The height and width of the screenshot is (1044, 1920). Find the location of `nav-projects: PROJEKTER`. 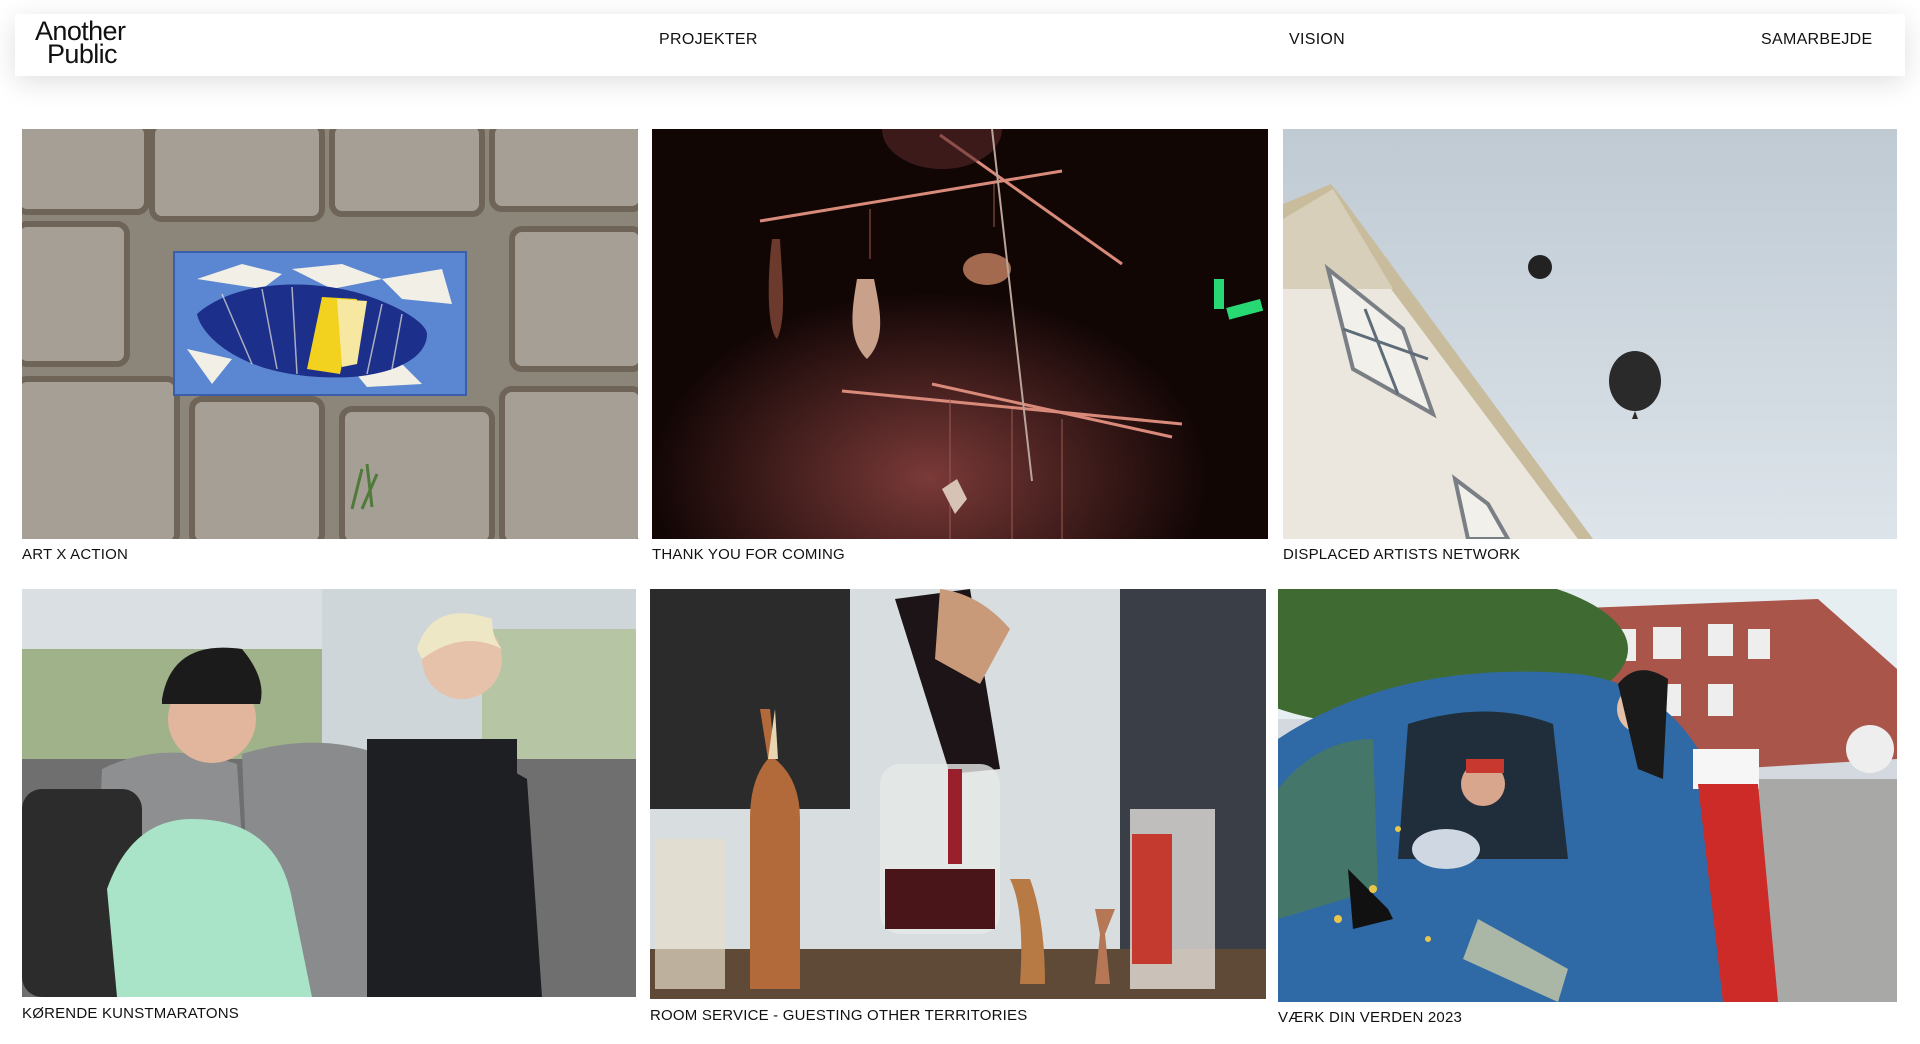

nav-projects: PROJEKTER is located at coordinates (708, 40).